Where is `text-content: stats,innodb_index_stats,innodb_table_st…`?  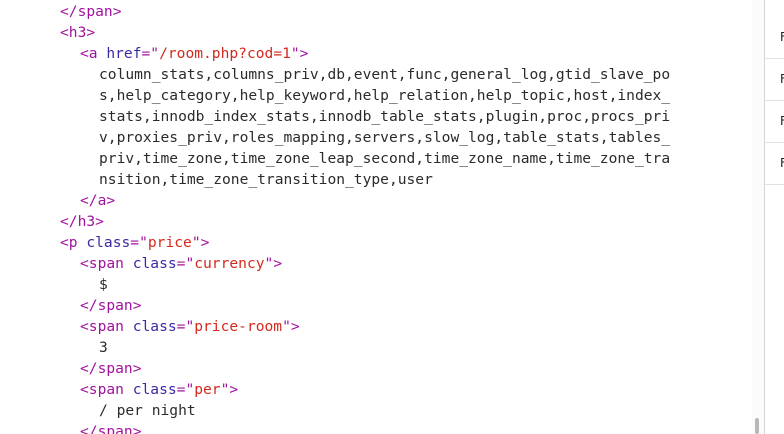 text-content: stats,innodb_index_stats,innodb_table_st… is located at coordinates (385, 116).